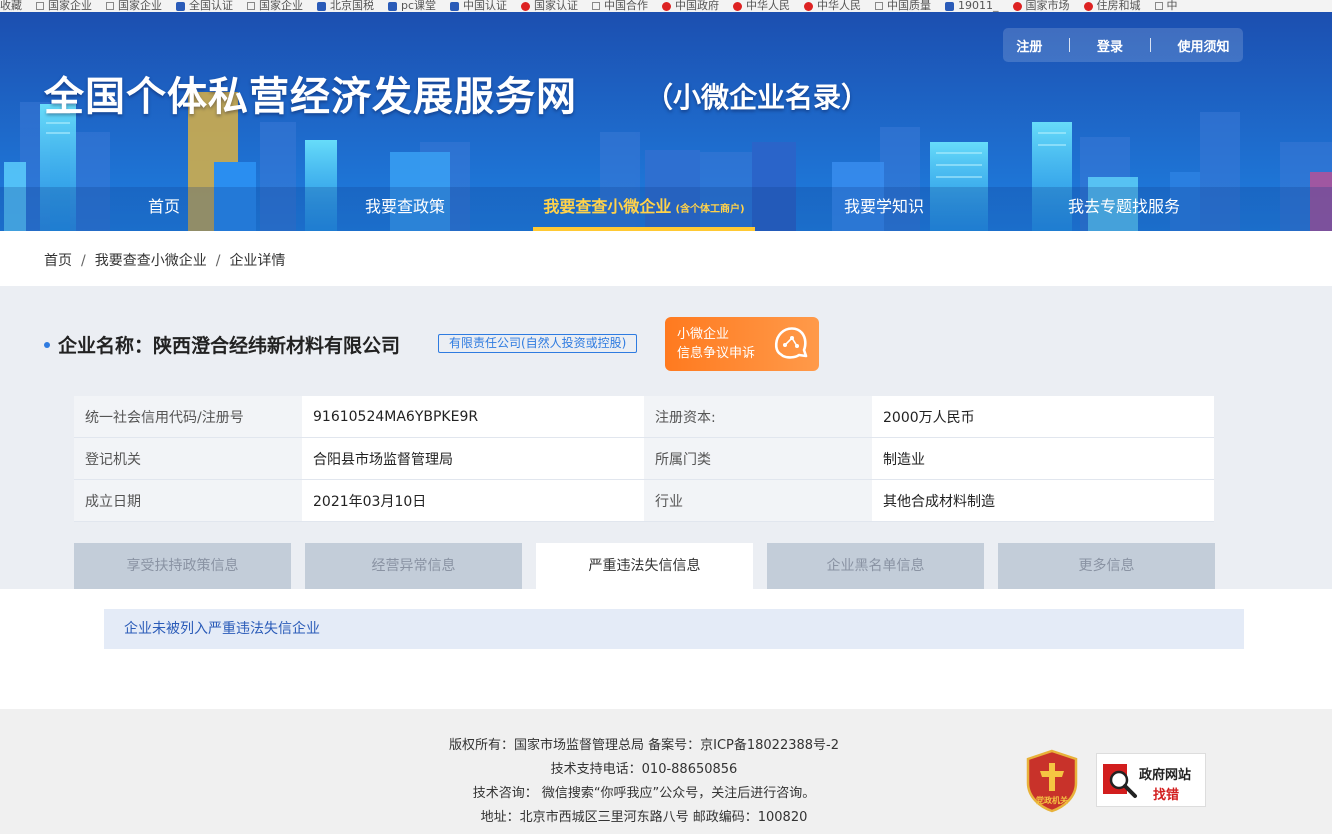  What do you see at coordinates (1118, 6) in the screenshot?
I see `bookmark-label: 住房和城` at bounding box center [1118, 6].